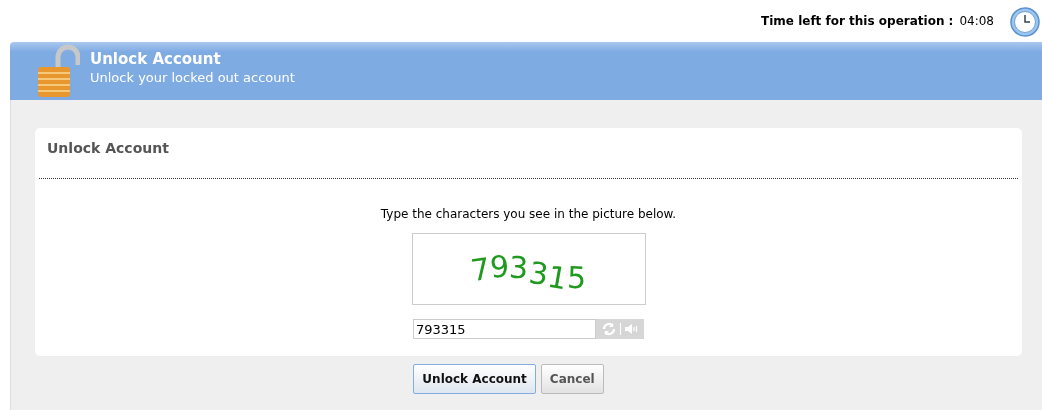 This screenshot has height=410, width=1042. What do you see at coordinates (631, 329) in the screenshot?
I see `speaker-icon` at bounding box center [631, 329].